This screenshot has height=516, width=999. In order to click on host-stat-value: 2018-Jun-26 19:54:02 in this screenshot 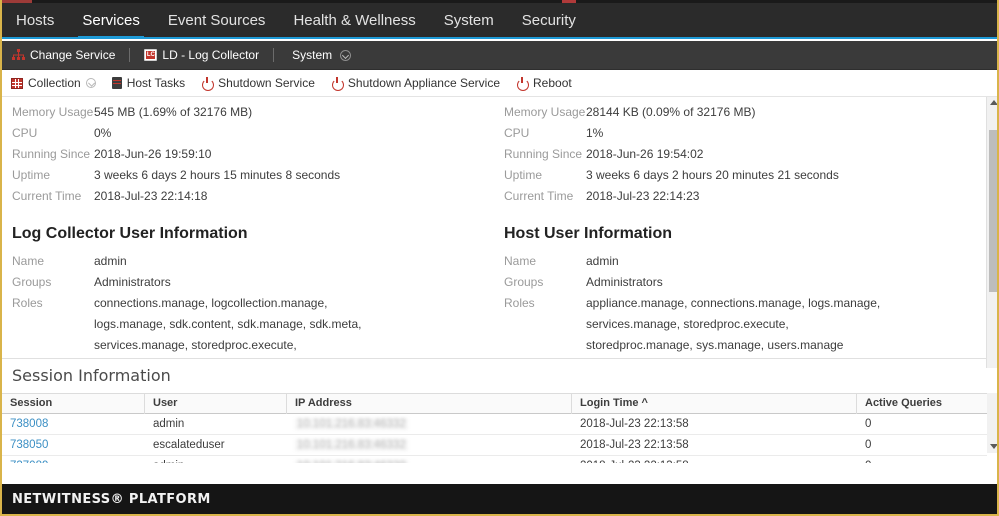, I will do `click(645, 154)`.